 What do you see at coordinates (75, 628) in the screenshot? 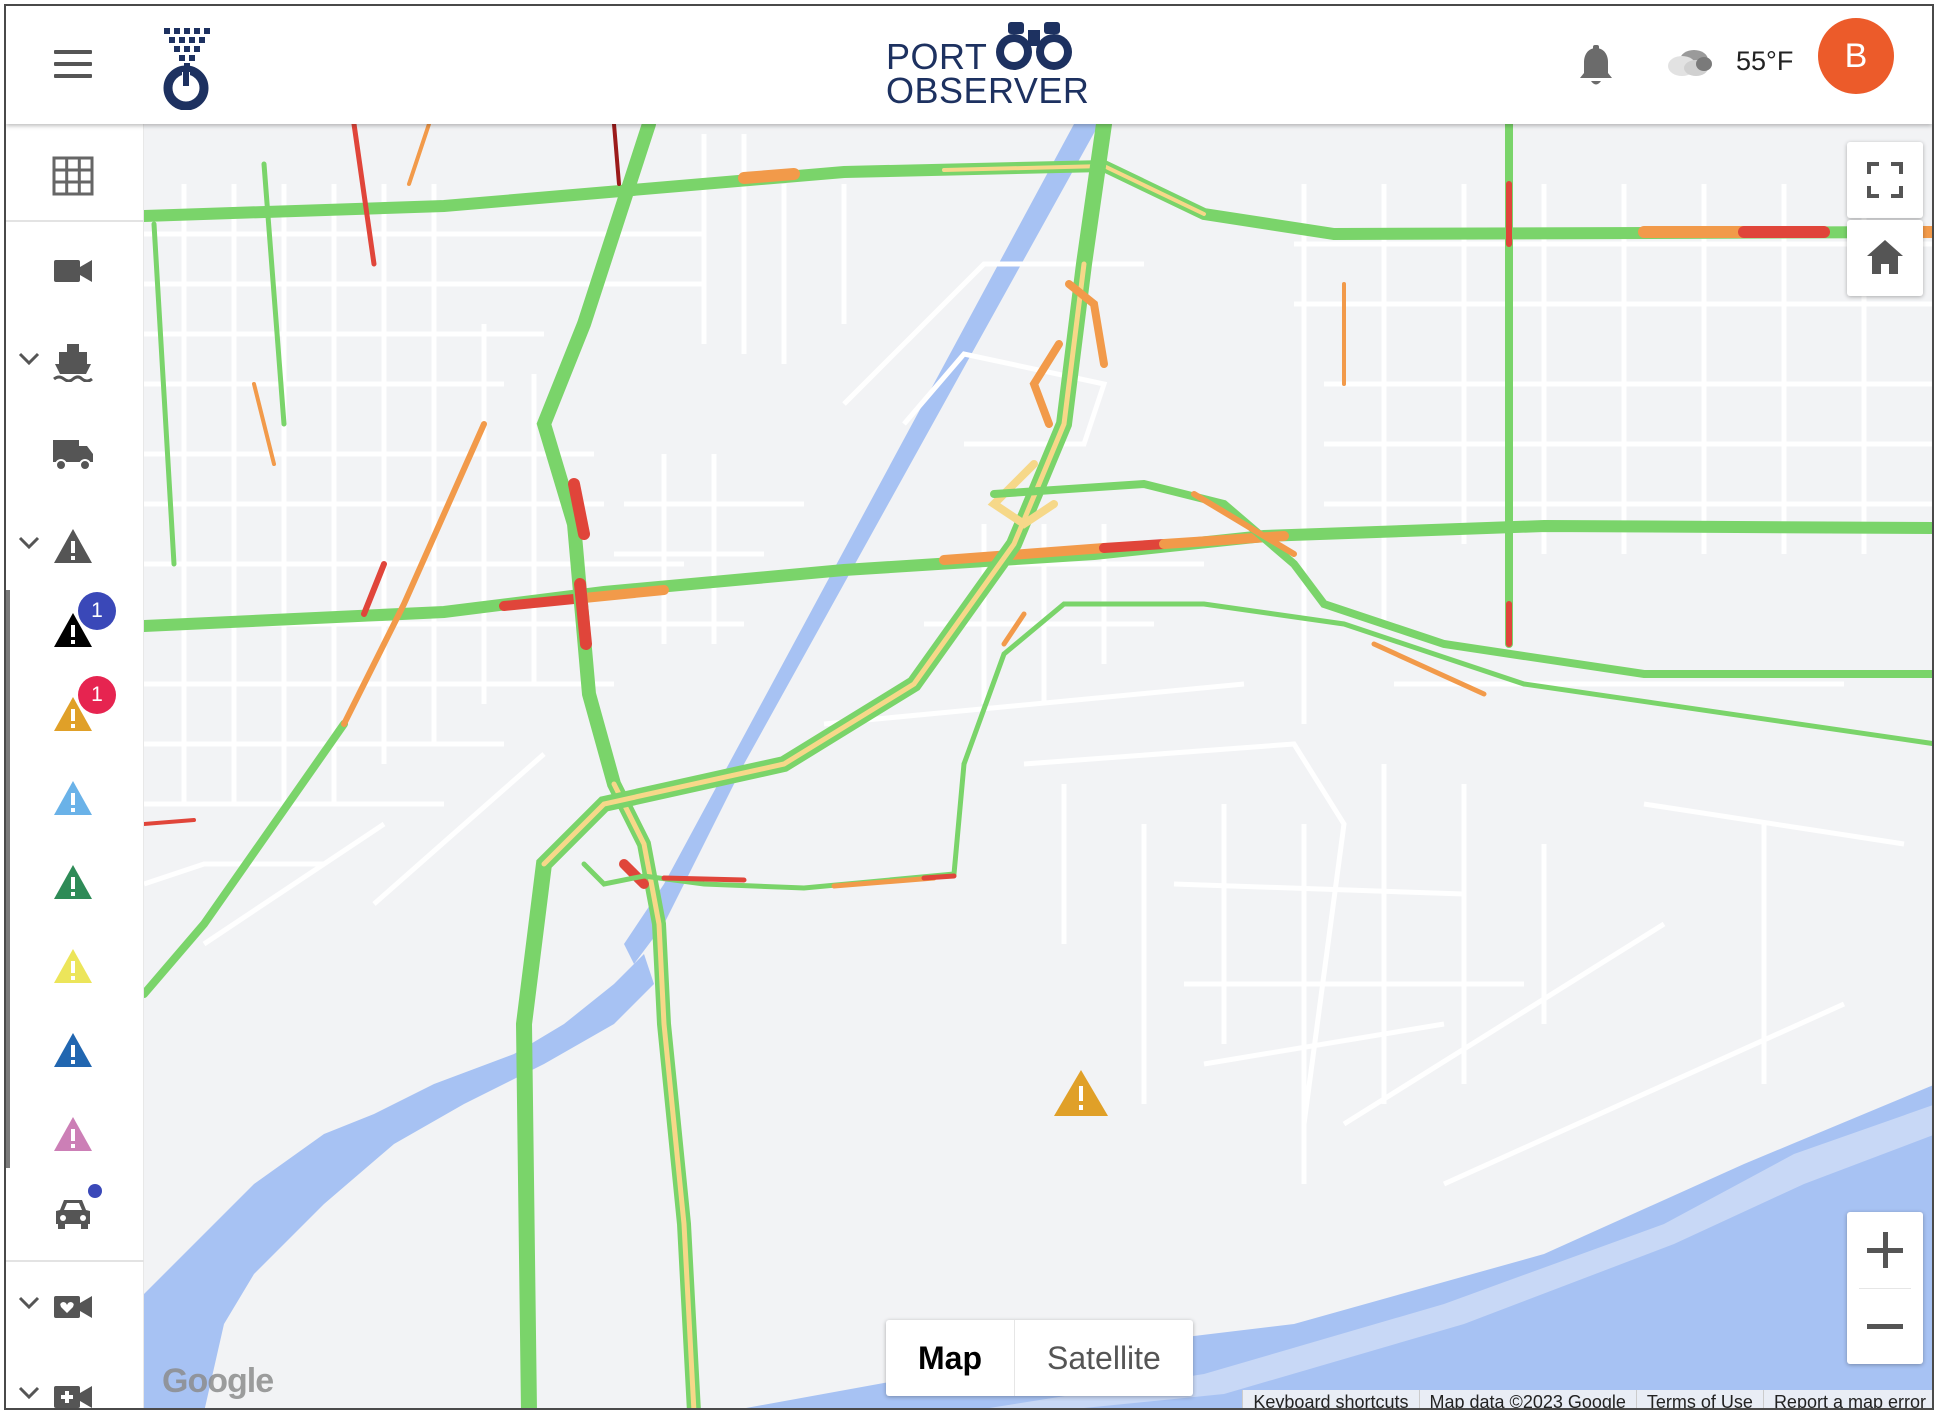
I see `sidebar-item-alert-black: 1` at bounding box center [75, 628].